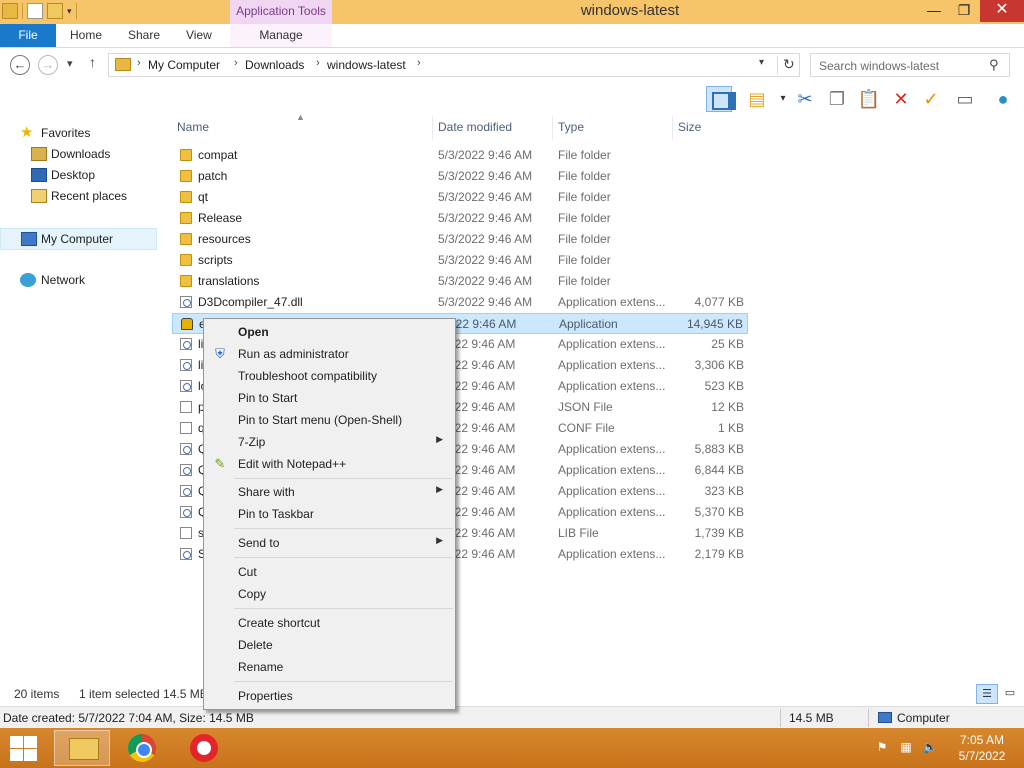 Image resolution: width=1024 pixels, height=768 pixels. I want to click on sidebar-item-downloads: Downloads, so click(78, 155).